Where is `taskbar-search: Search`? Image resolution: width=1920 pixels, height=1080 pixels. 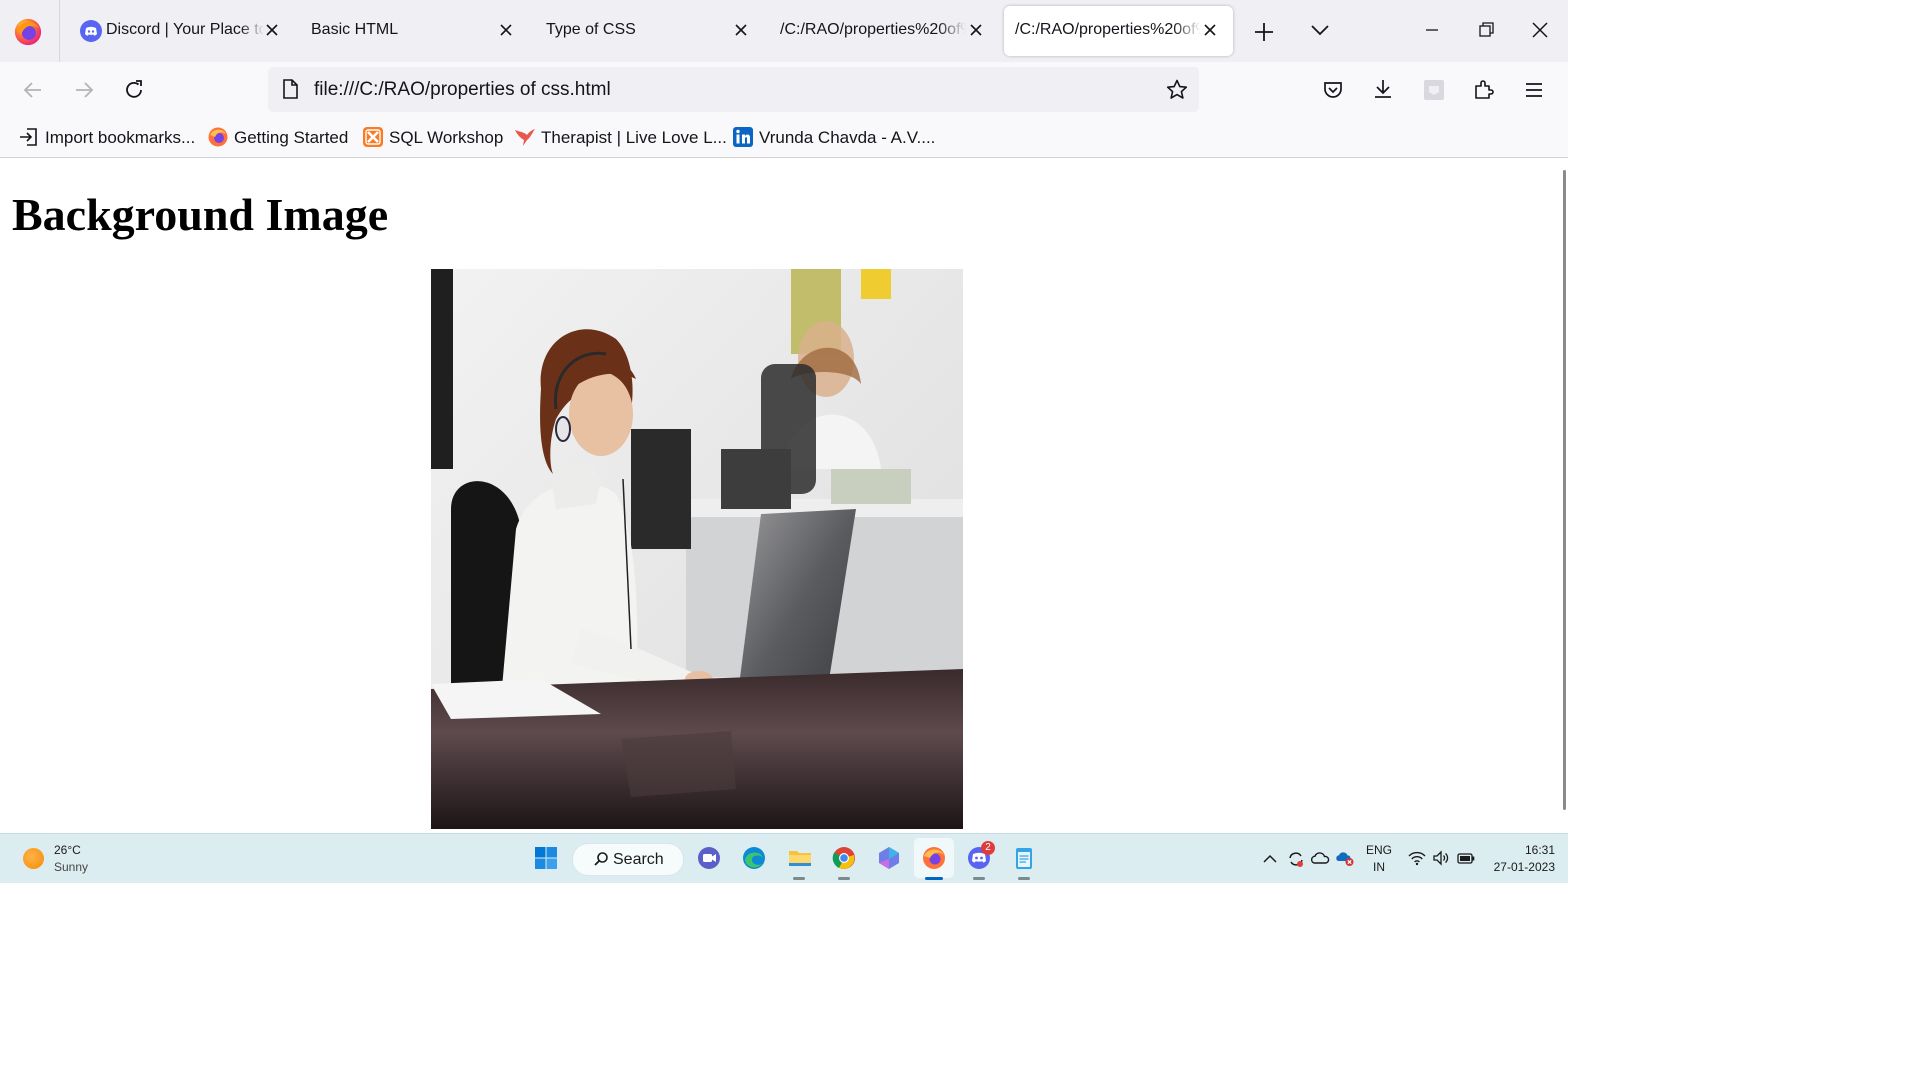
taskbar-search: Search is located at coordinates (628, 859).